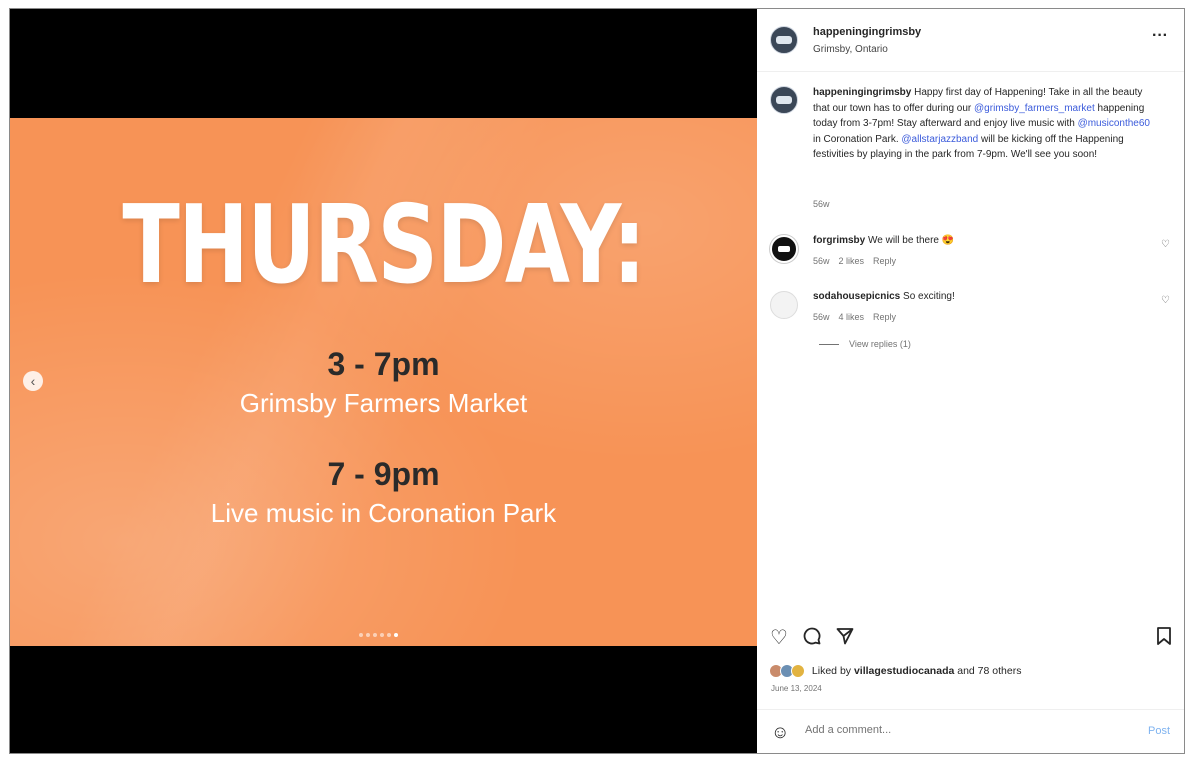 This screenshot has width=1196, height=757. Describe the element at coordinates (856, 296) in the screenshot. I see `commenter-username: sodahousepicnics` at that location.